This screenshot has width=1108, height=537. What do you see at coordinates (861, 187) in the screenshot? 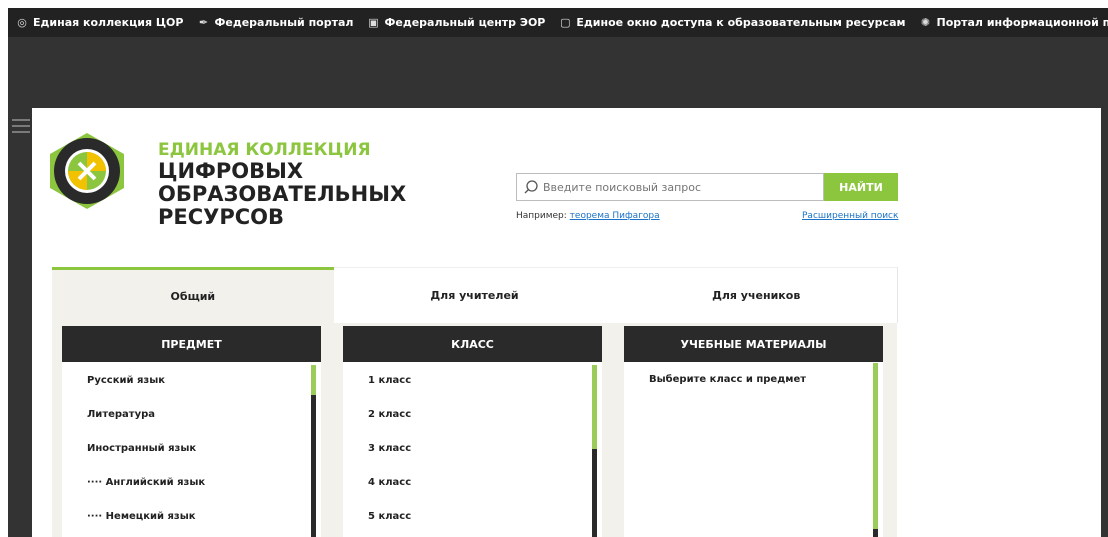
I see `search-button: НАЙТИ` at bounding box center [861, 187].